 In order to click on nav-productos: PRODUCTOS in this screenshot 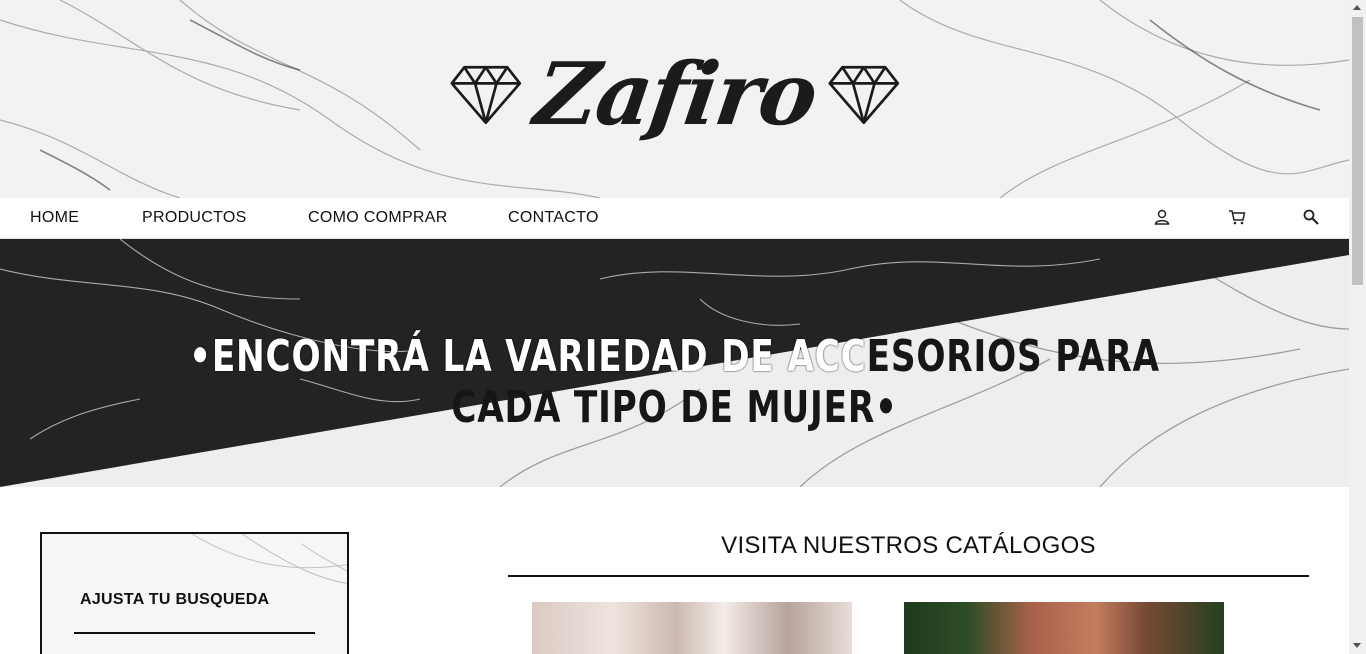, I will do `click(194, 218)`.